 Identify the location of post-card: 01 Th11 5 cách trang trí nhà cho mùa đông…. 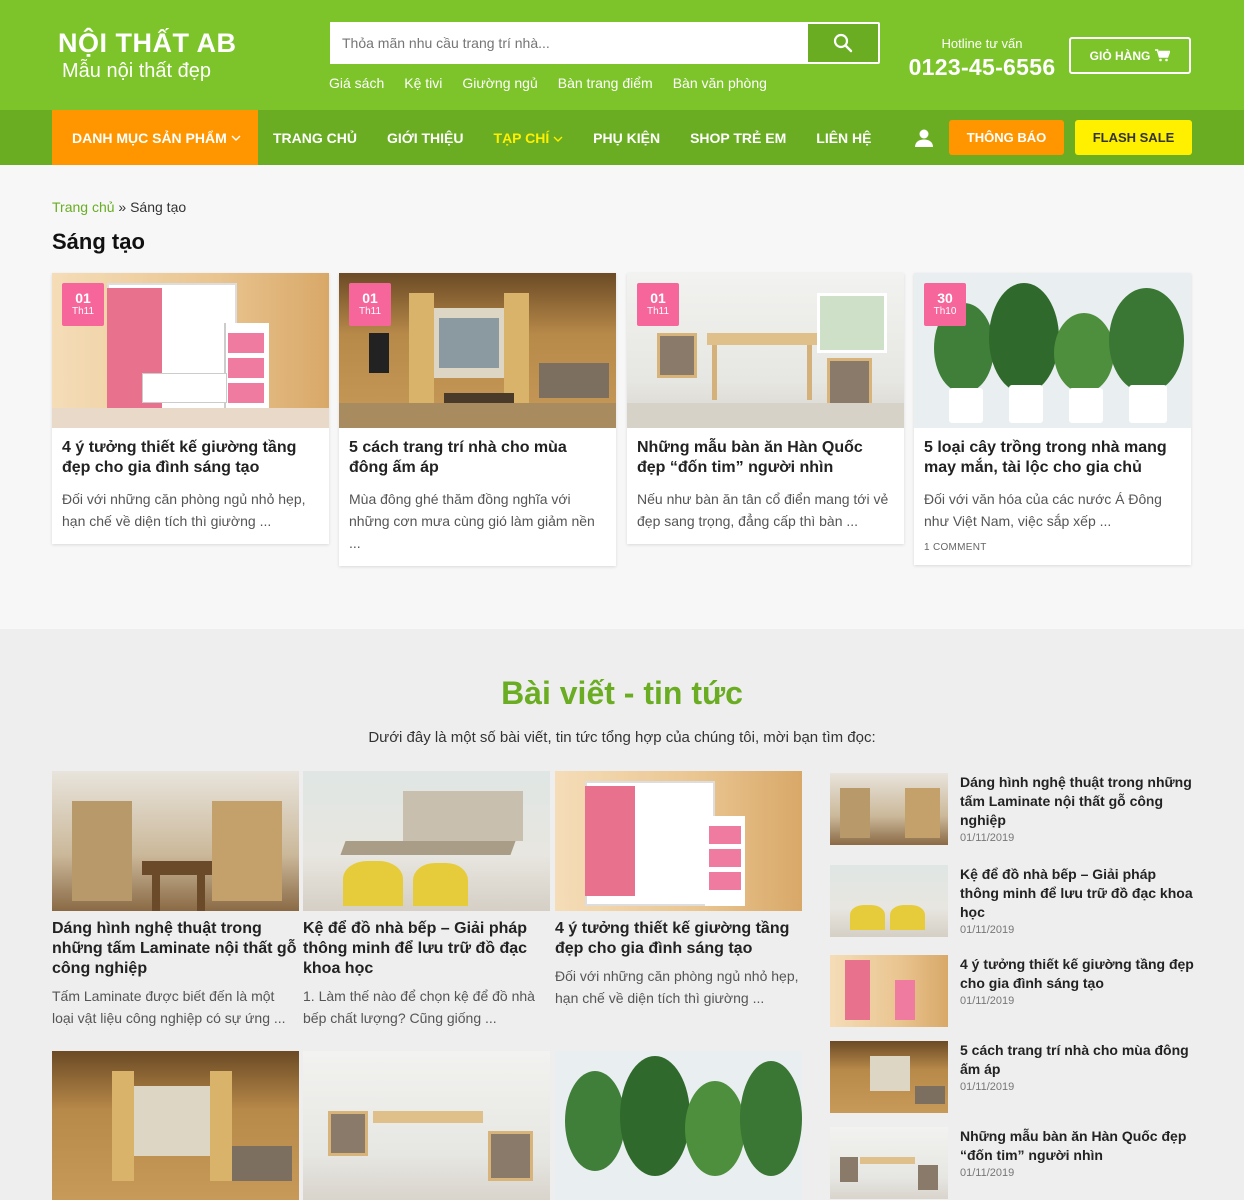
(477, 419).